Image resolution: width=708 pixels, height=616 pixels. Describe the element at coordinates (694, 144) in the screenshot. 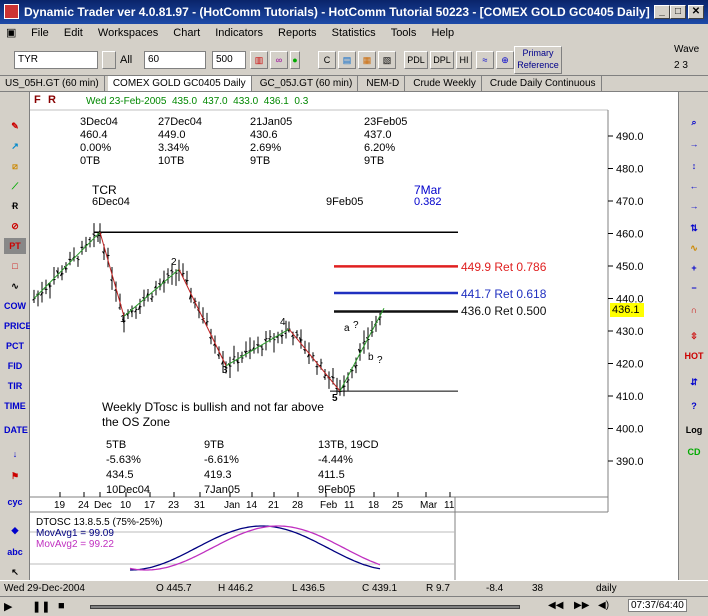

I see `scroll-right-icon: →` at that location.